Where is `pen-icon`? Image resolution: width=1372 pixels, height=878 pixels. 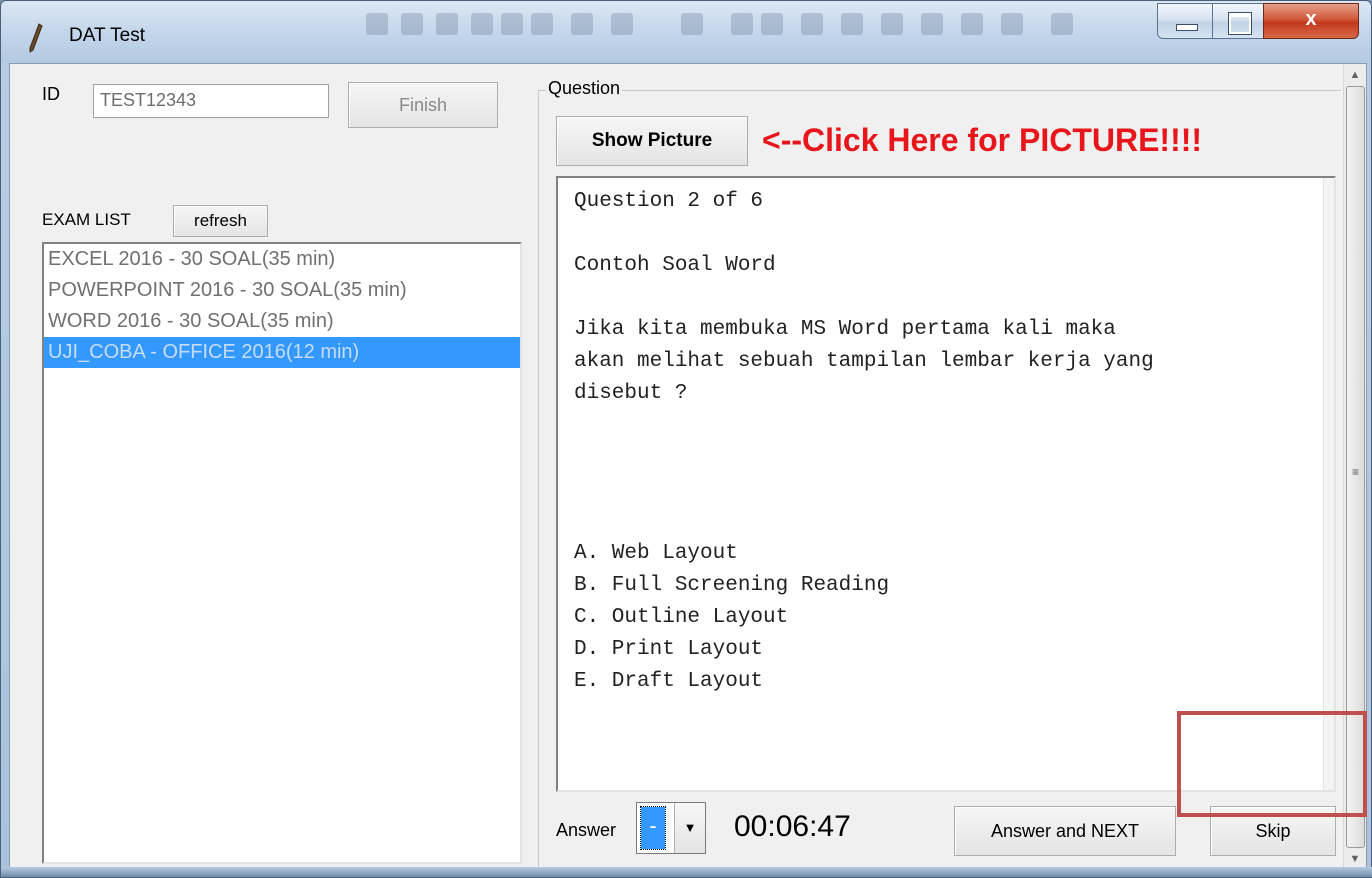 pen-icon is located at coordinates (36, 38).